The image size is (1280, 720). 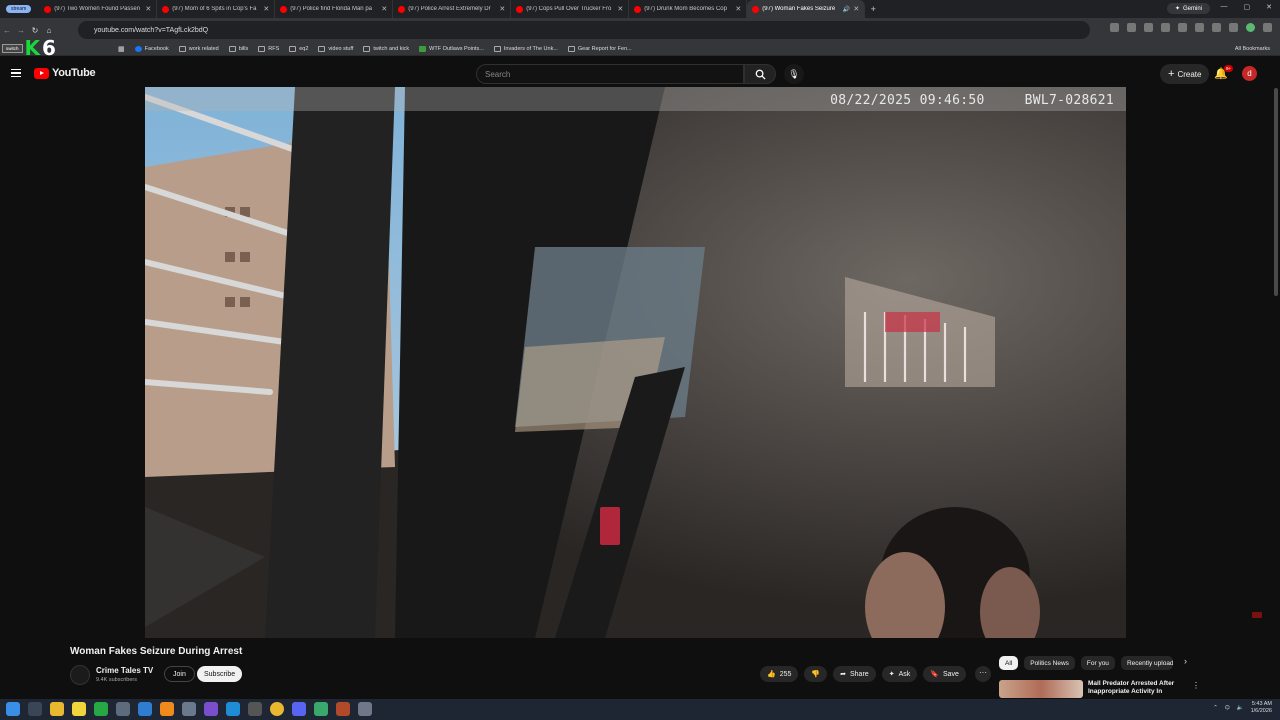 I want to click on steam-icon, so click(x=189, y=709).